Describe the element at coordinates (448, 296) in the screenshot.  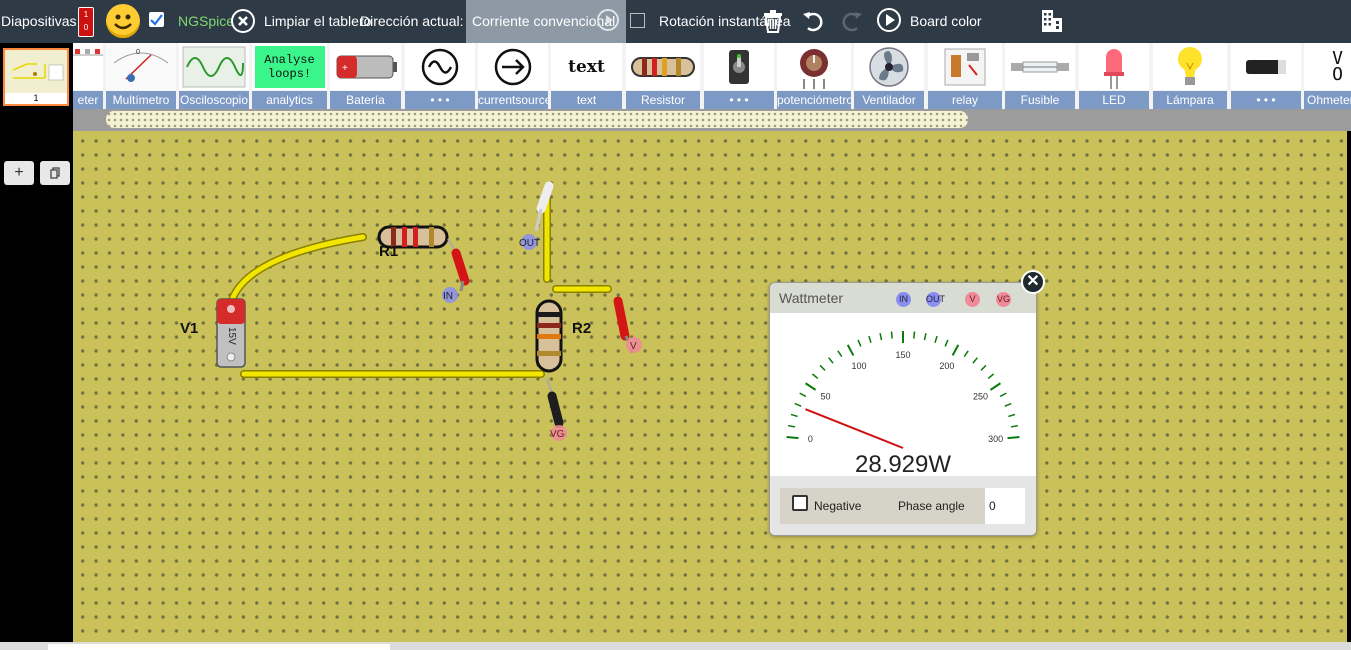
I see `probe-in-label: IN` at that location.